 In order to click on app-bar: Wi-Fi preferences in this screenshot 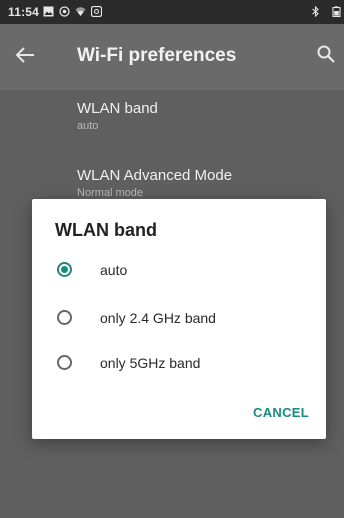, I will do `click(172, 57)`.